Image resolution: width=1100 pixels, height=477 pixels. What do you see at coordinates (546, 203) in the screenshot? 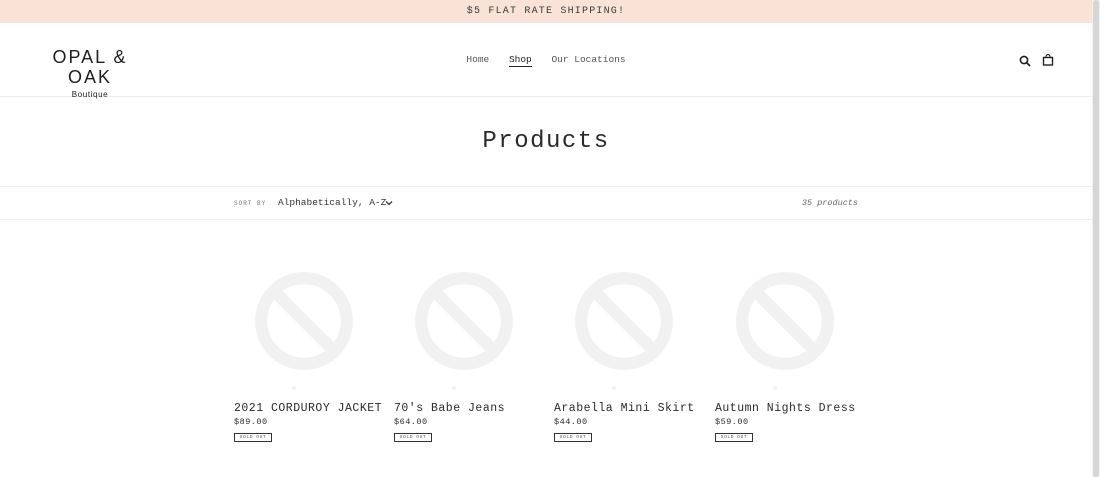
I see `filter-bar: SORT BY Alphabetically, A-Z 35 products` at bounding box center [546, 203].